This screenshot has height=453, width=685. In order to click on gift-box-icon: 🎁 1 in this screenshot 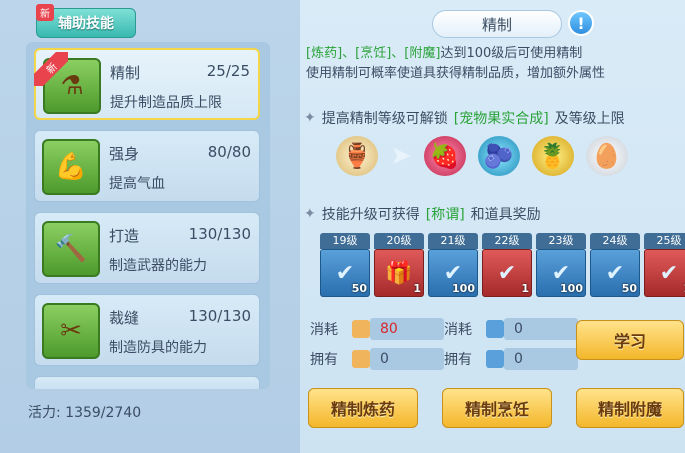, I will do `click(399, 273)`.